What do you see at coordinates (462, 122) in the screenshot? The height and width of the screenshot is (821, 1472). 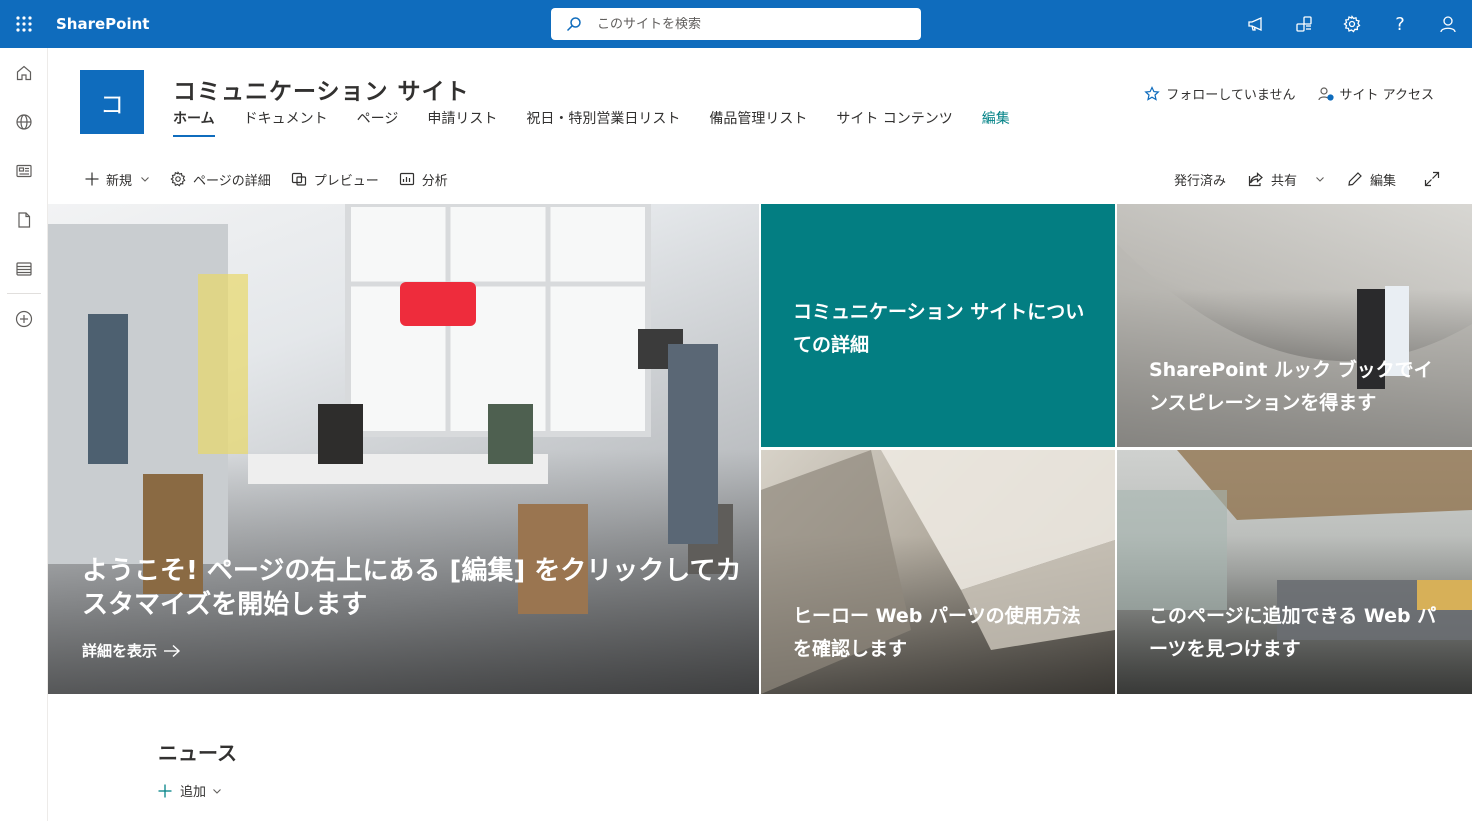 I see `nav-item-request-list: 申請リスト` at bounding box center [462, 122].